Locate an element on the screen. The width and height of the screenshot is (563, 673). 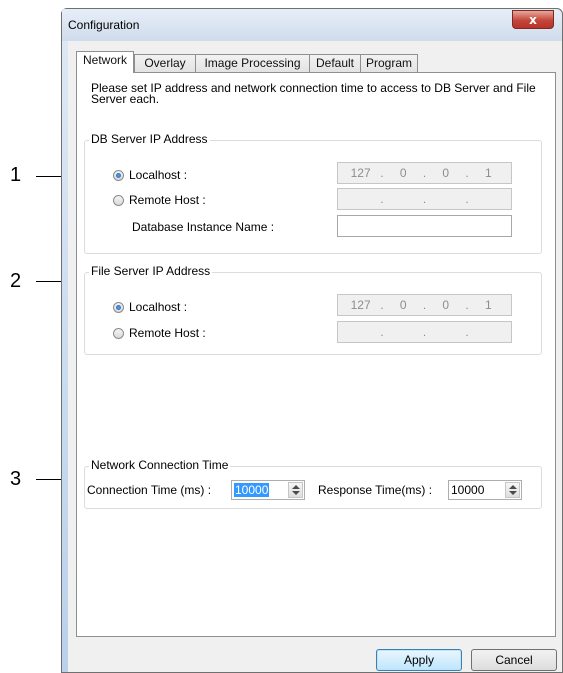
file-localhost-ip-field: 127. 0. 0. 1 is located at coordinates (424, 305).